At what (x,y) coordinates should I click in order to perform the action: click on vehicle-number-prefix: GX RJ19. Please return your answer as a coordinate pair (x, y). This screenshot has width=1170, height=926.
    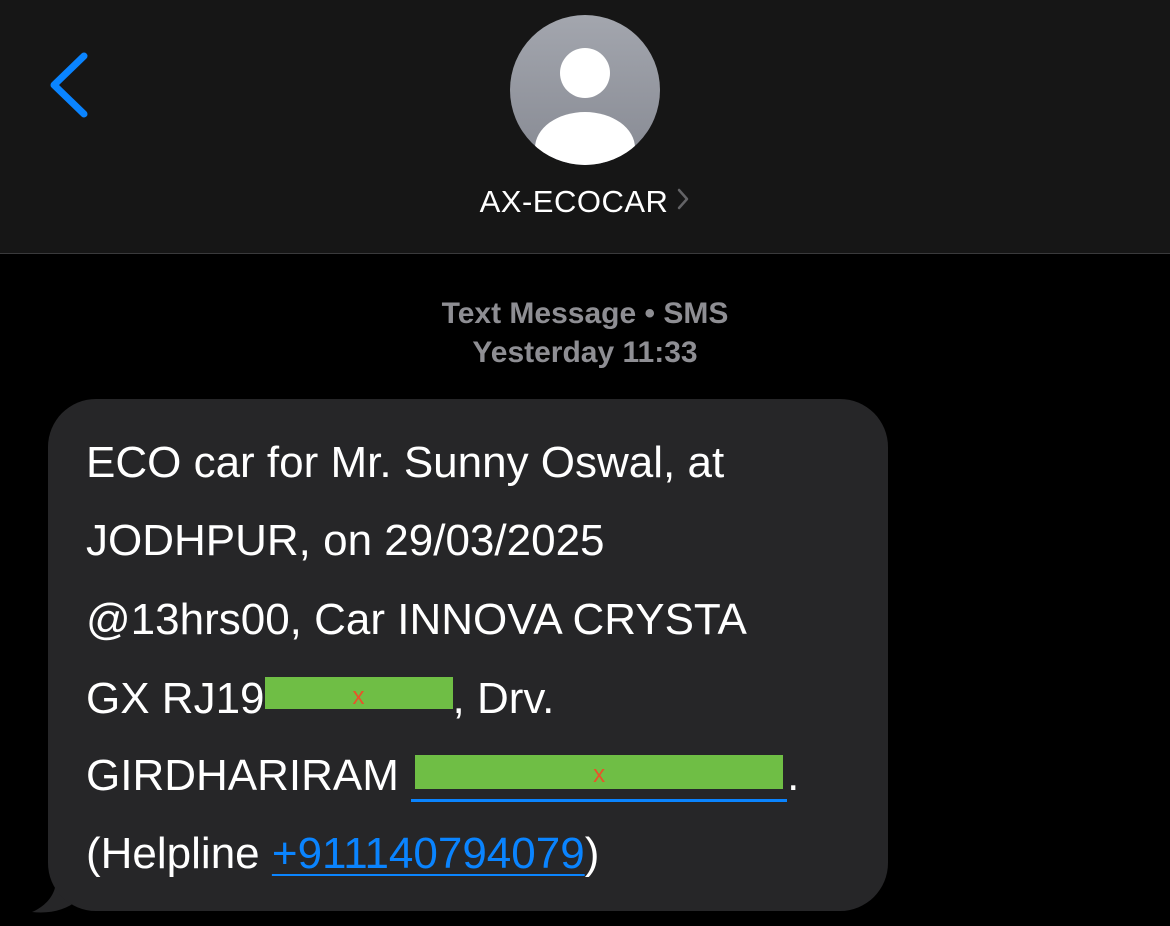
    Looking at the image, I should click on (175, 698).